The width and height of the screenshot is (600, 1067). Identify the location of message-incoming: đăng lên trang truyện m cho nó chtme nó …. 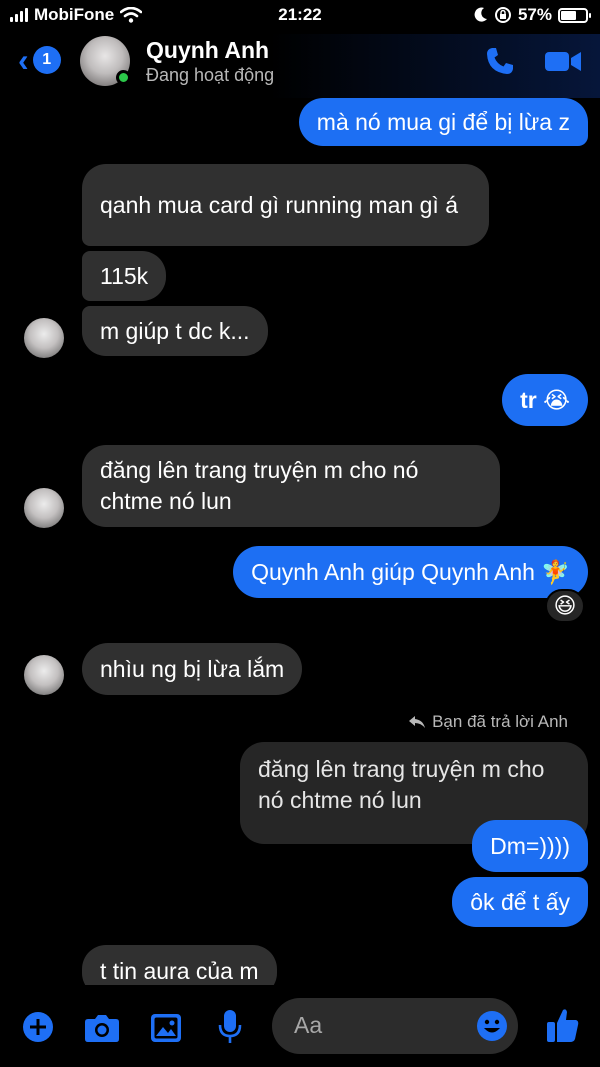
(291, 486).